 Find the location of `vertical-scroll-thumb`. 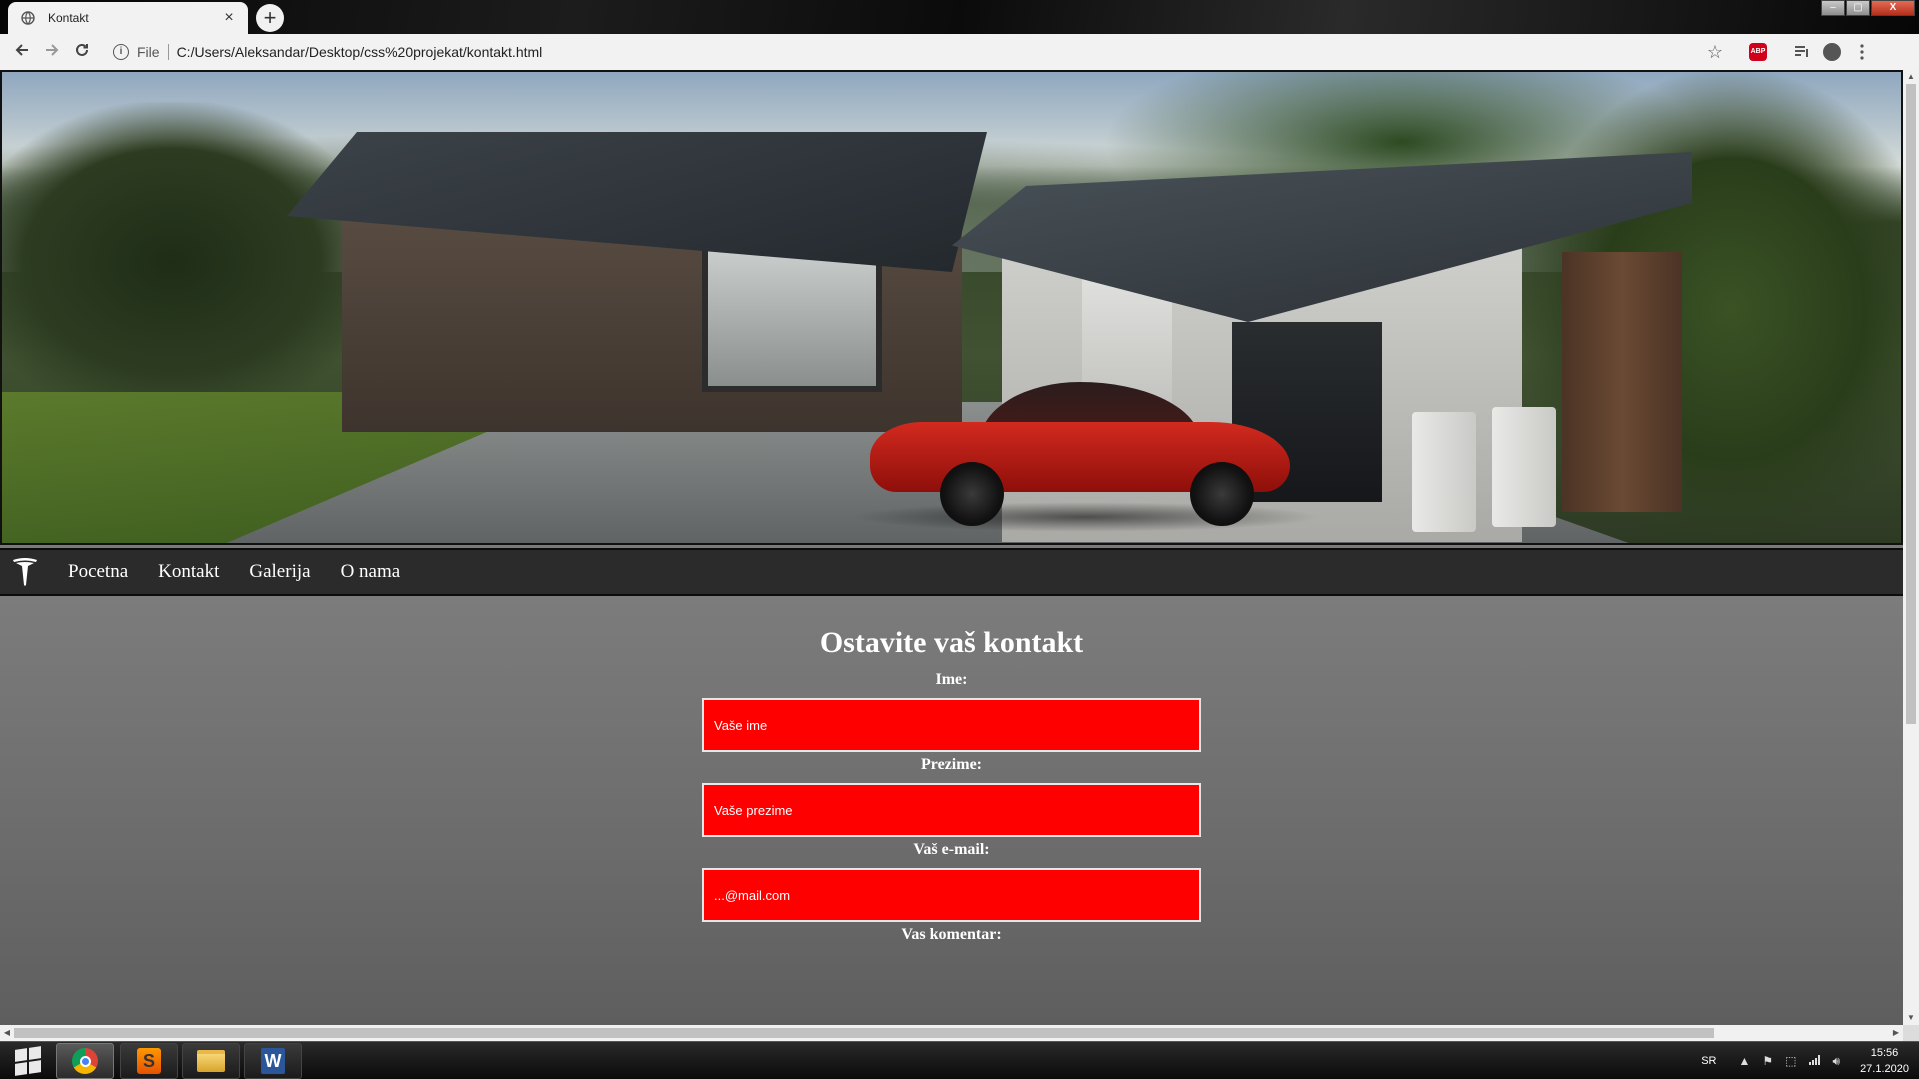

vertical-scroll-thumb is located at coordinates (1911, 404).